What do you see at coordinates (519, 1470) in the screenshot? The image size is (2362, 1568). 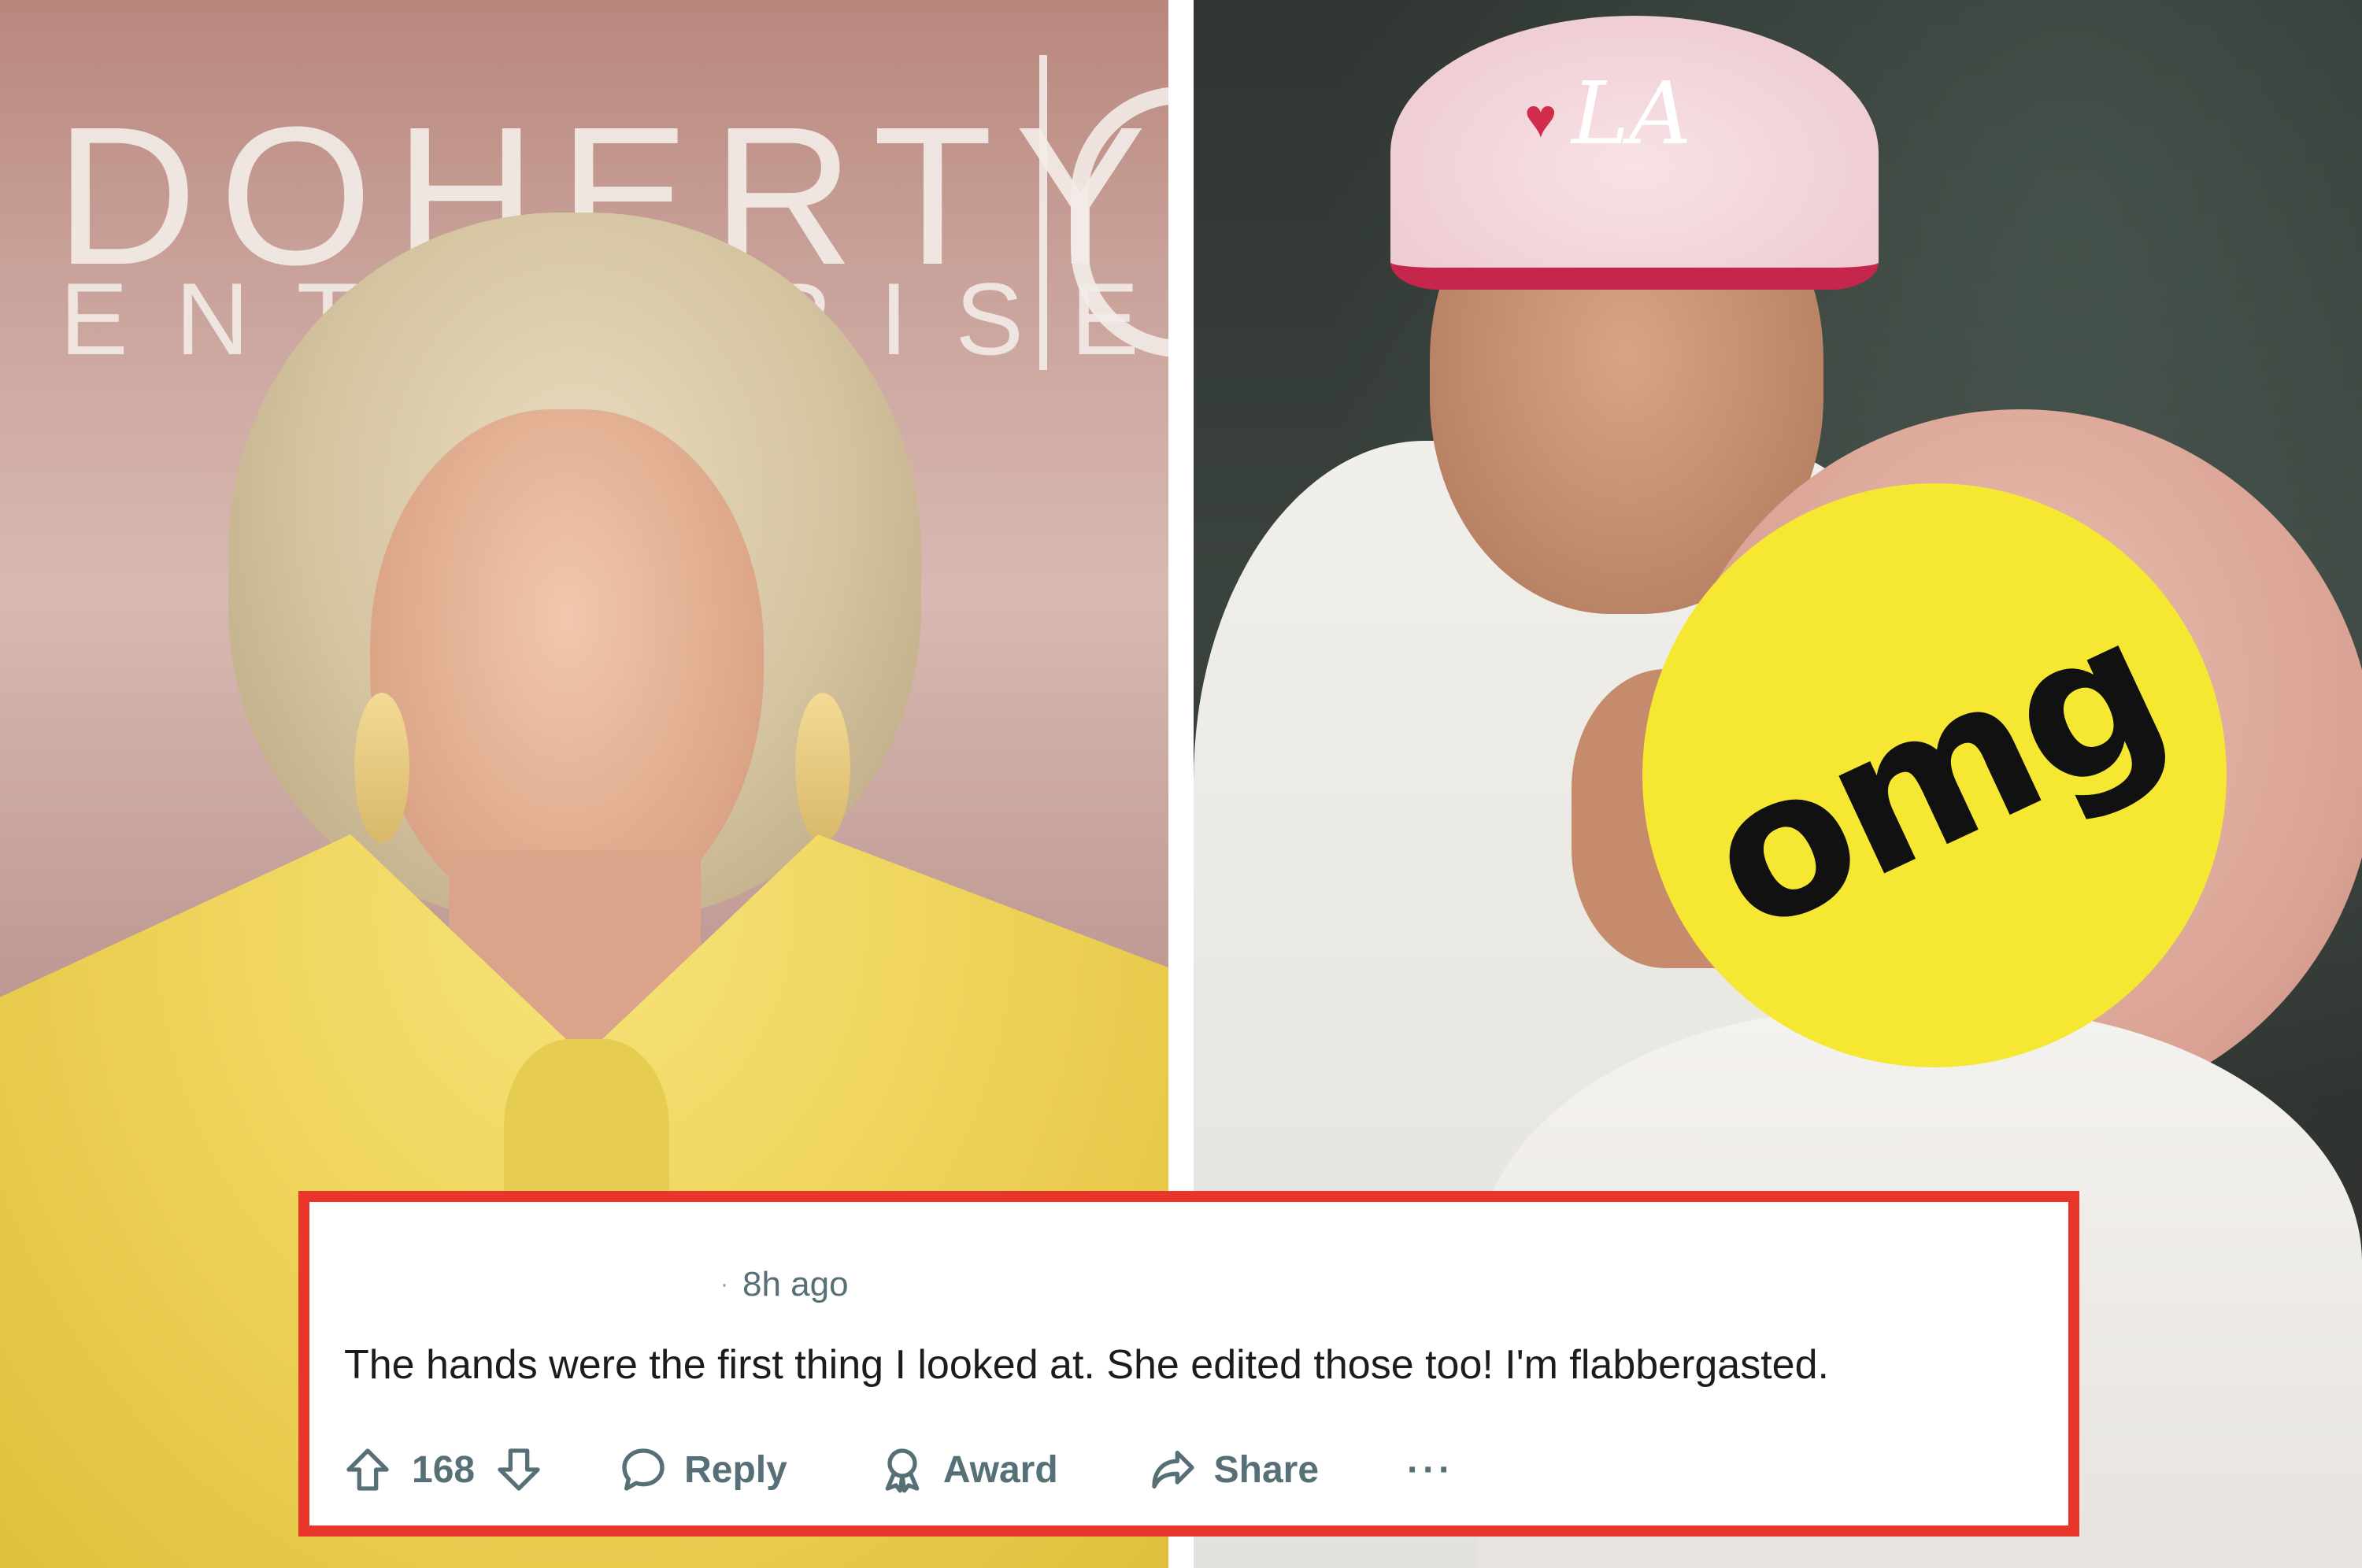 I see `downvote-icon` at bounding box center [519, 1470].